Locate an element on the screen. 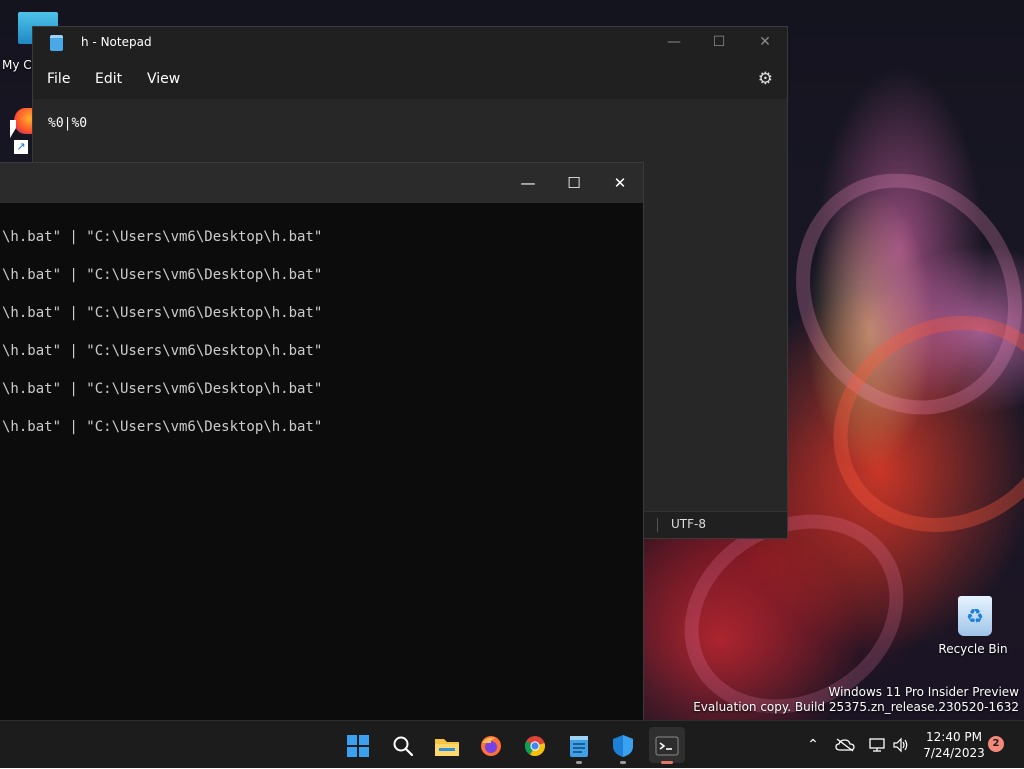 This screenshot has width=1024, height=769. onedrive-offline-icon is located at coordinates (845, 745).